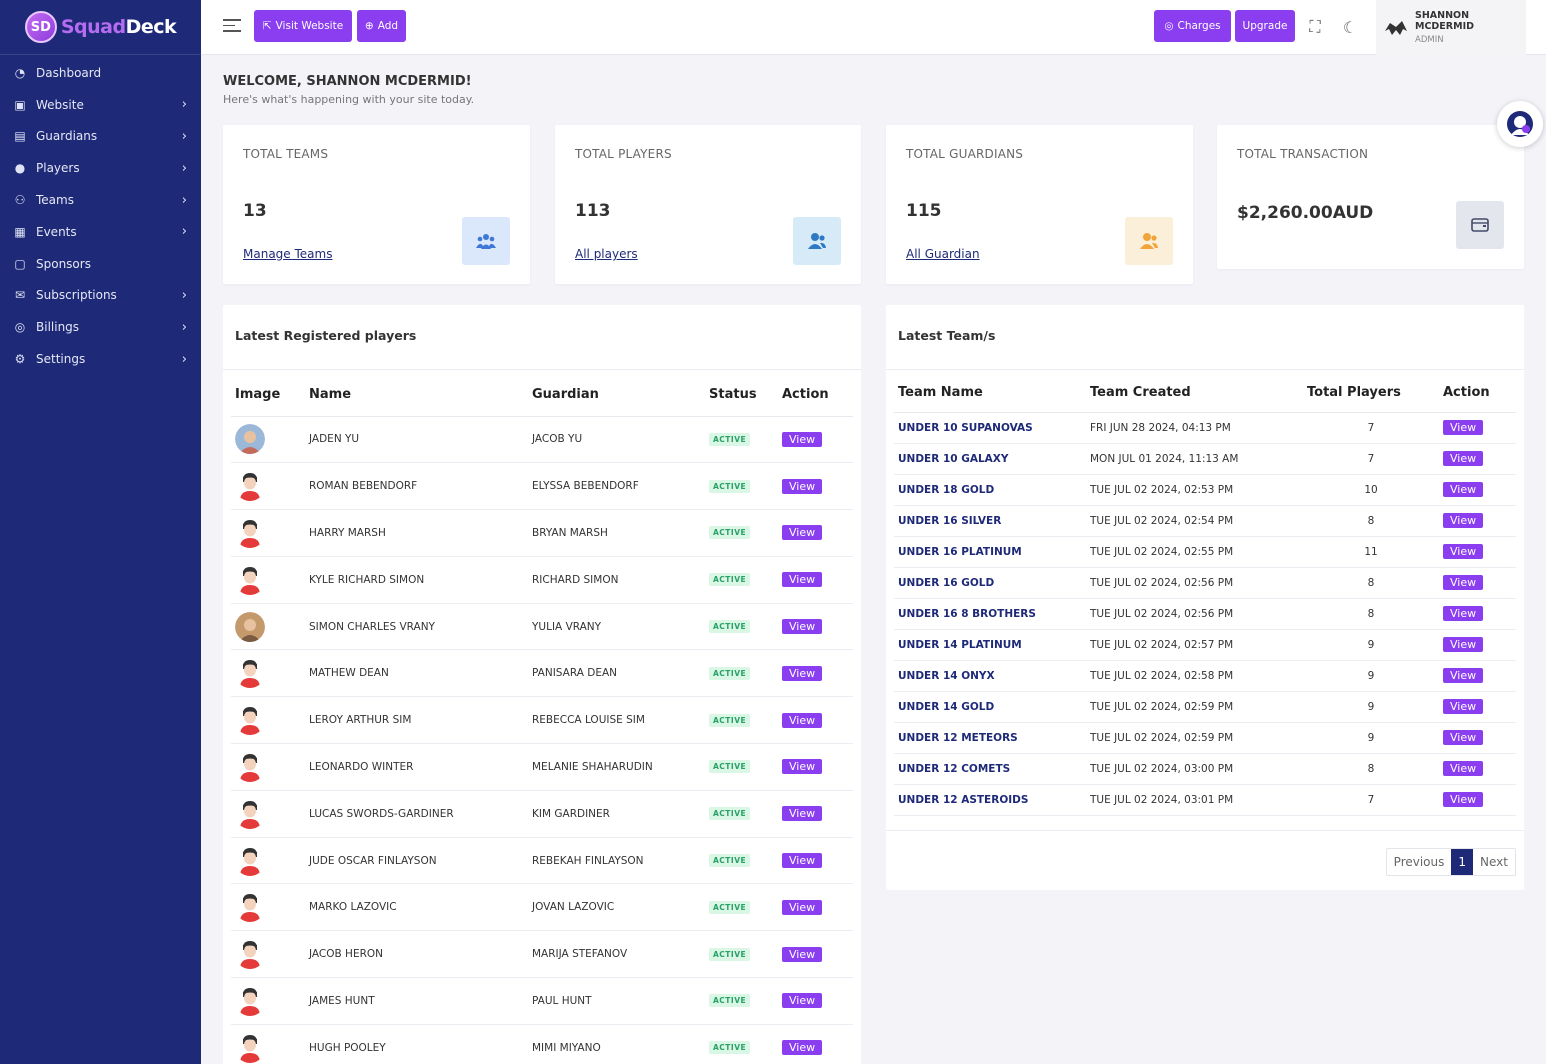 Image resolution: width=1546 pixels, height=1064 pixels. I want to click on fullscreen-icon: ⛶, so click(1315, 27).